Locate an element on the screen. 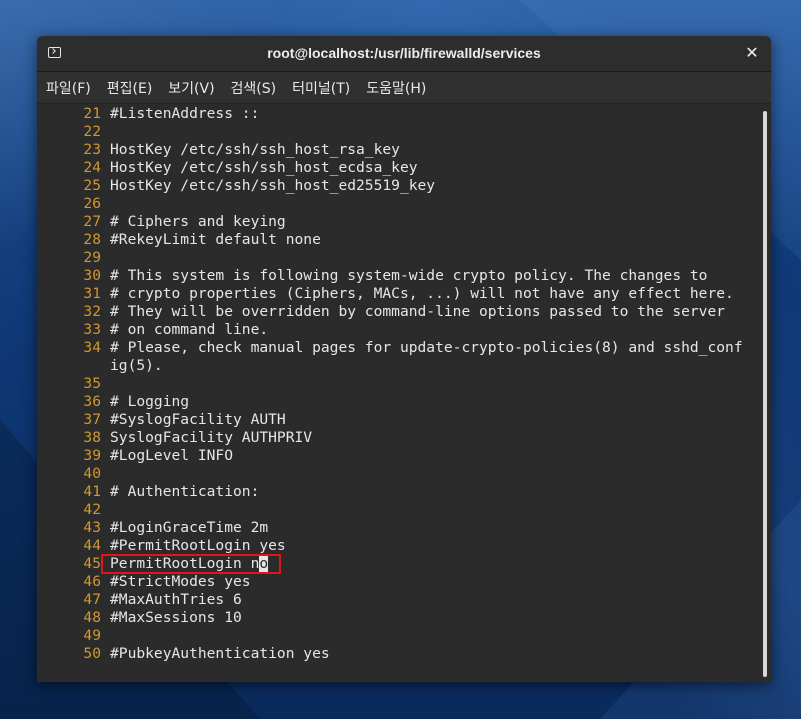 The width and height of the screenshot is (801, 719). line-text-content: #StrictModes yes is located at coordinates (180, 581).